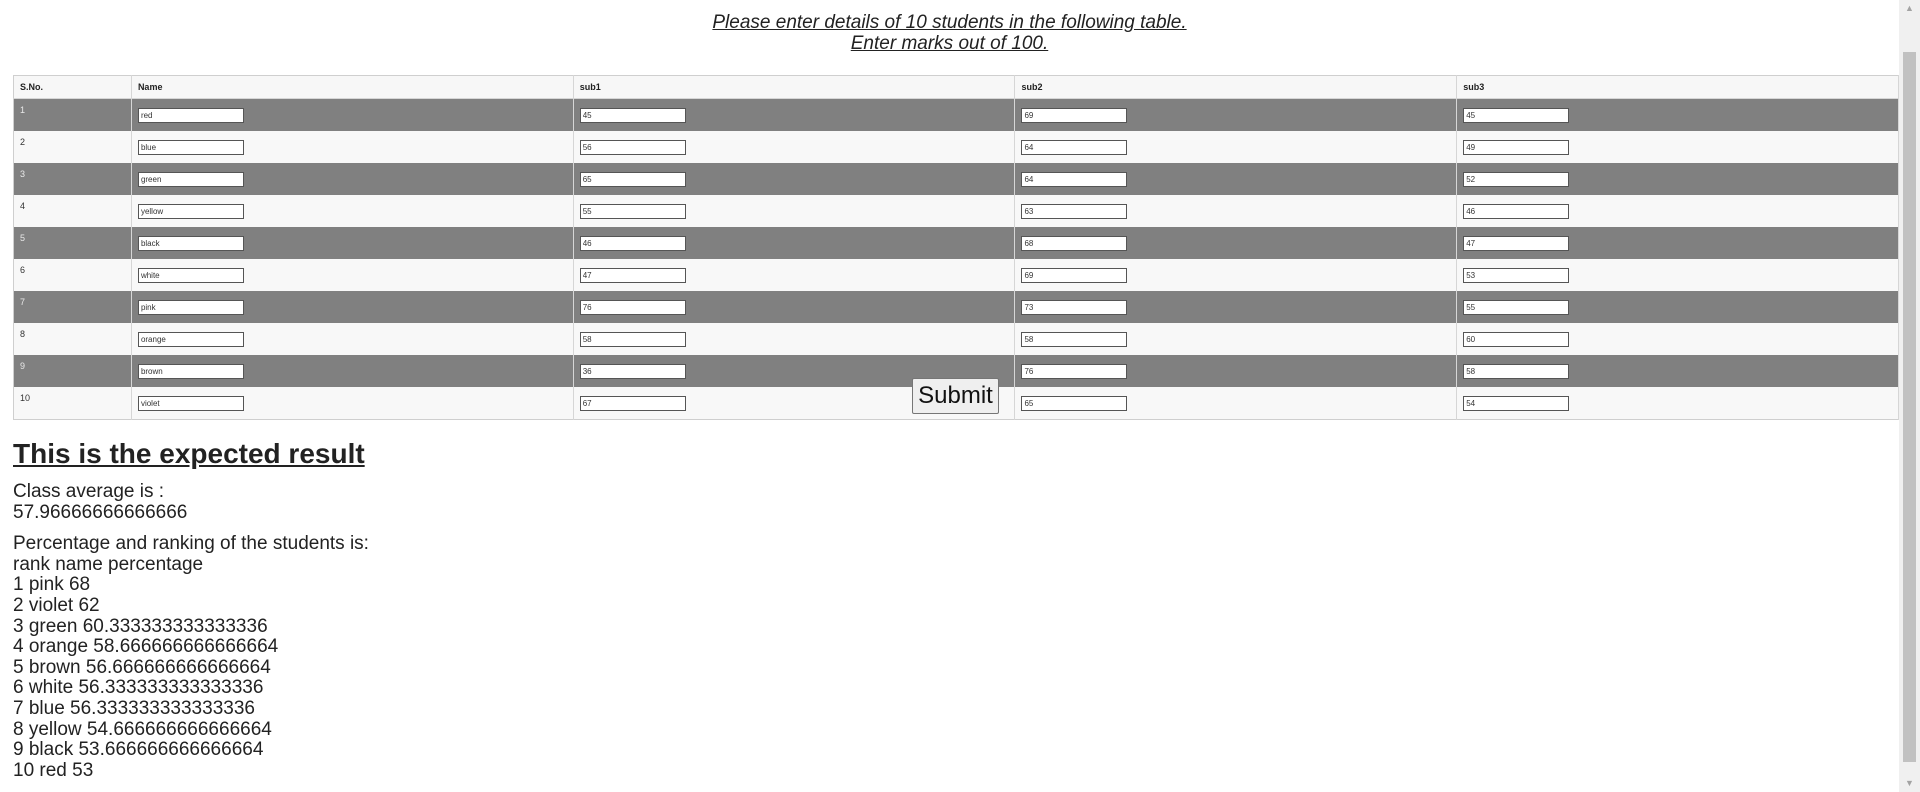  Describe the element at coordinates (56, 605) in the screenshot. I see `ranking-line: 2 violet 62` at that location.